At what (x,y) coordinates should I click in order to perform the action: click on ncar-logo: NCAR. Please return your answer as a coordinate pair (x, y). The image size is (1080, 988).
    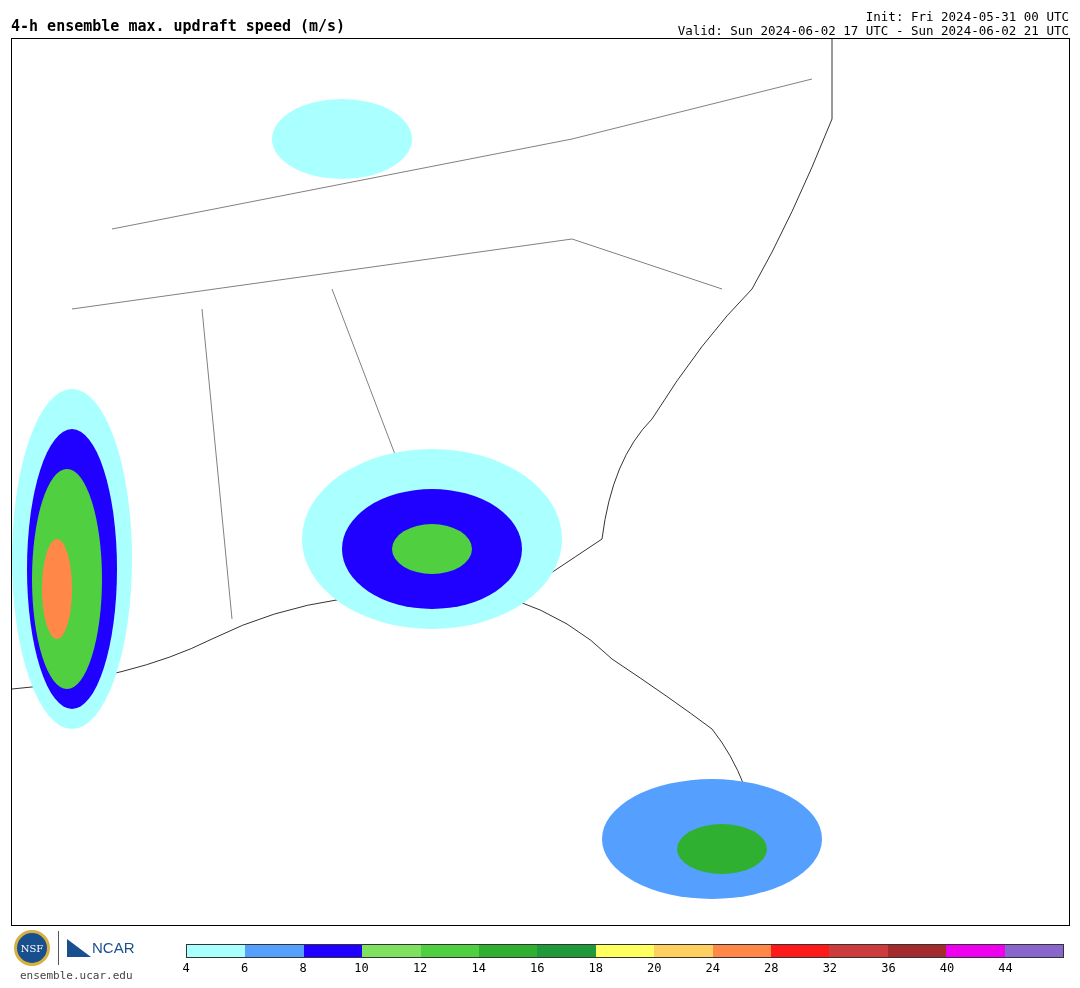
    Looking at the image, I should click on (113, 947).